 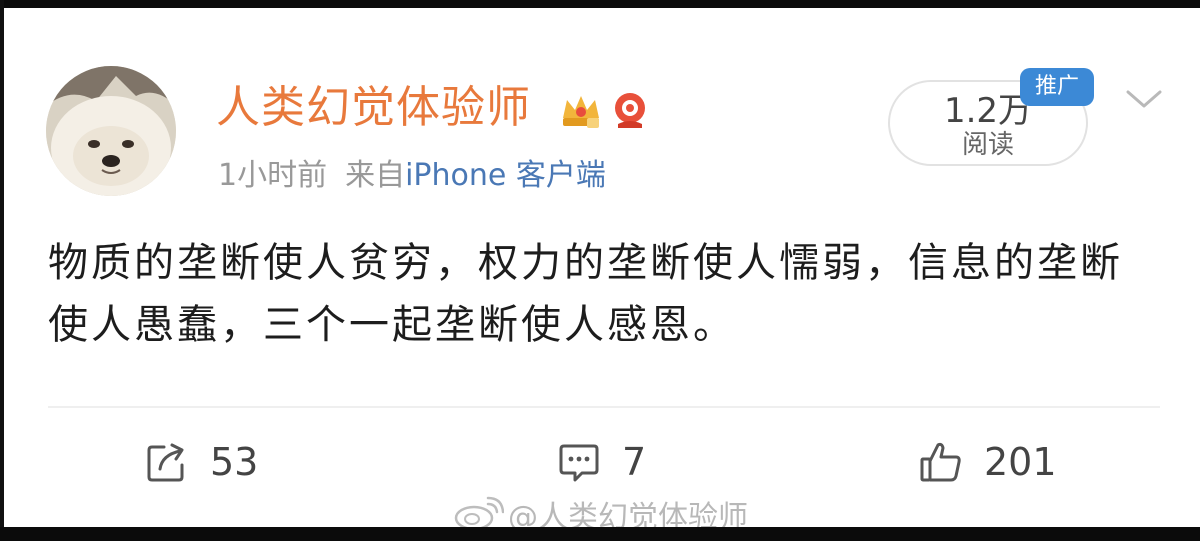 I want to click on screen-top-edge, so click(x=600, y=4).